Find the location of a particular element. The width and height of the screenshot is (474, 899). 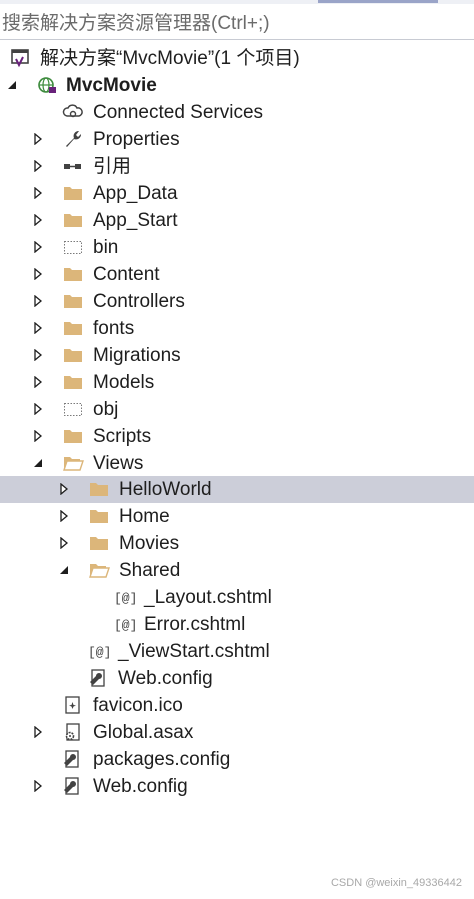

tree-item-migrations: Migrations is located at coordinates (237, 355).